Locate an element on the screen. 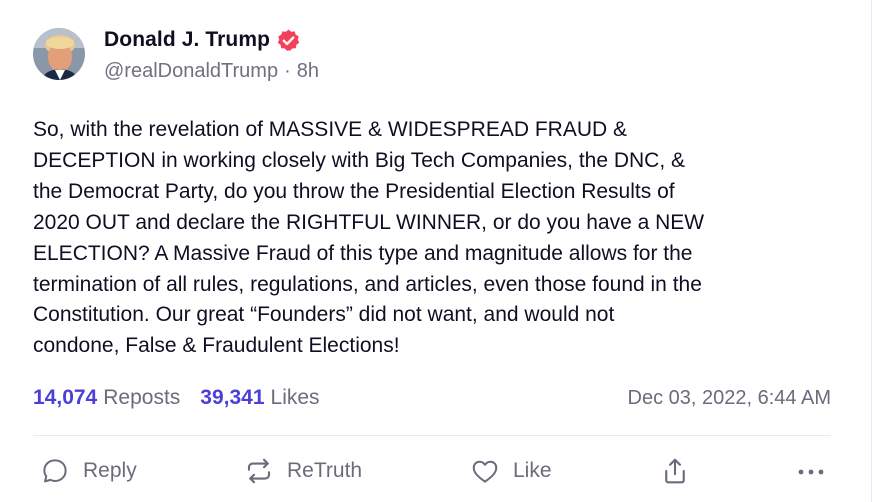  post-timestamp: Dec 03, 2022, 6:44 AM is located at coordinates (729, 397).